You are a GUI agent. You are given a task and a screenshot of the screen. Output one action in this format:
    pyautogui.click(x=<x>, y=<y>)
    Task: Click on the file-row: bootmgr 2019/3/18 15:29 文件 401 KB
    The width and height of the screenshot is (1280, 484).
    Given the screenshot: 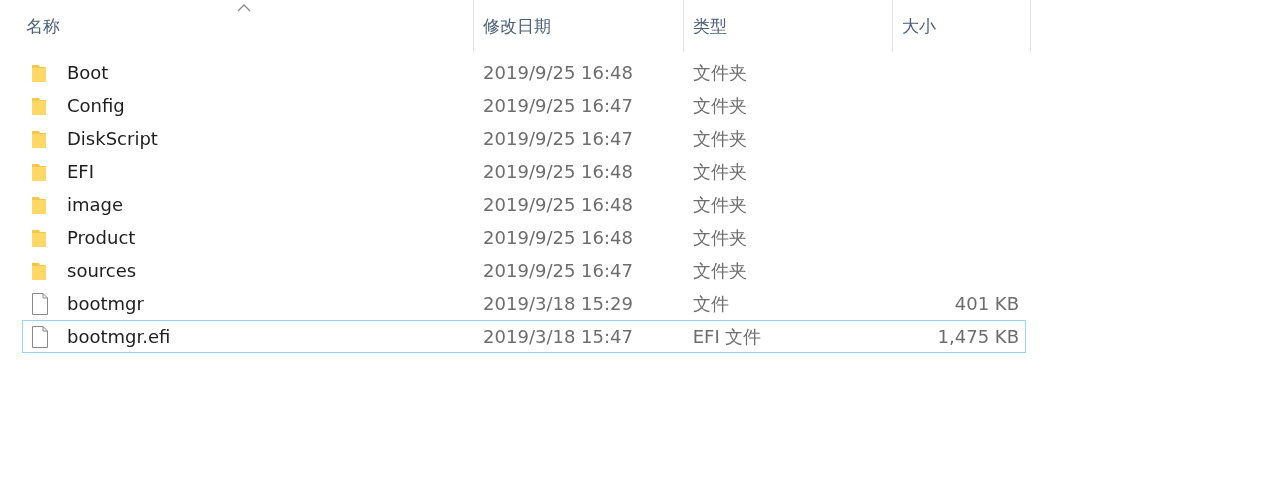 What is the action you would take?
    pyautogui.click(x=524, y=303)
    